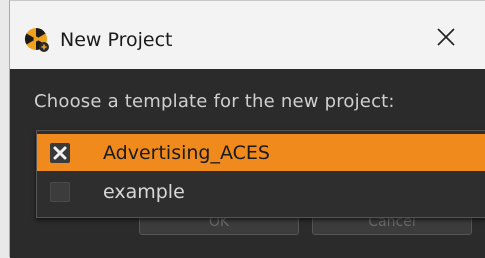 The width and height of the screenshot is (485, 258). Describe the element at coordinates (144, 191) in the screenshot. I see `template-label: example` at that location.